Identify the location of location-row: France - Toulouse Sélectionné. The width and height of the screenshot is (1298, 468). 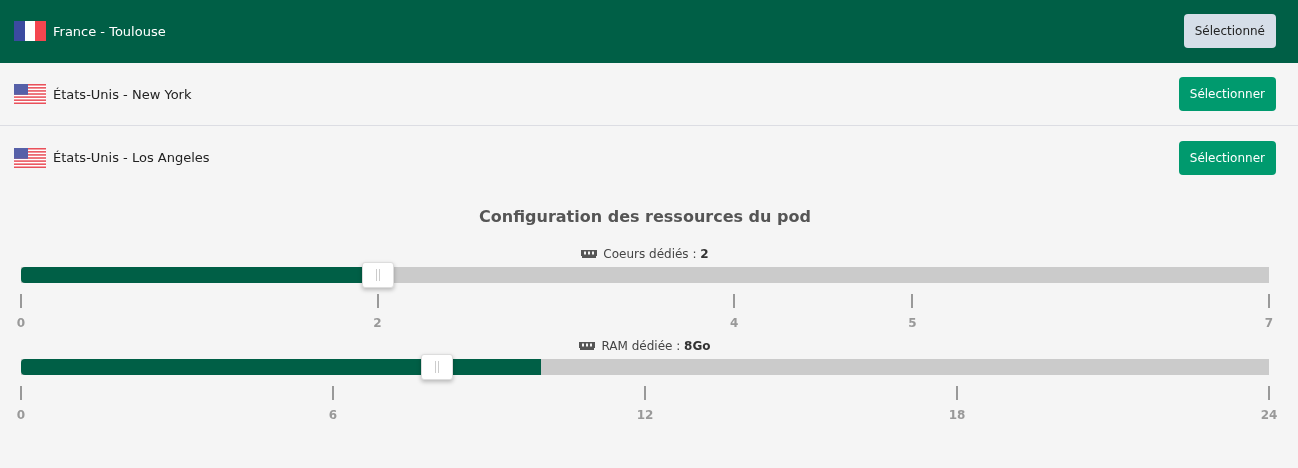
(649, 31).